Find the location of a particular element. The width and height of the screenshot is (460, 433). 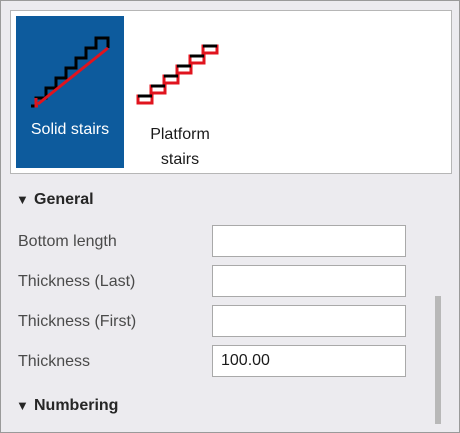

thickness-last-label: Thickness (Last) is located at coordinates (77, 281).